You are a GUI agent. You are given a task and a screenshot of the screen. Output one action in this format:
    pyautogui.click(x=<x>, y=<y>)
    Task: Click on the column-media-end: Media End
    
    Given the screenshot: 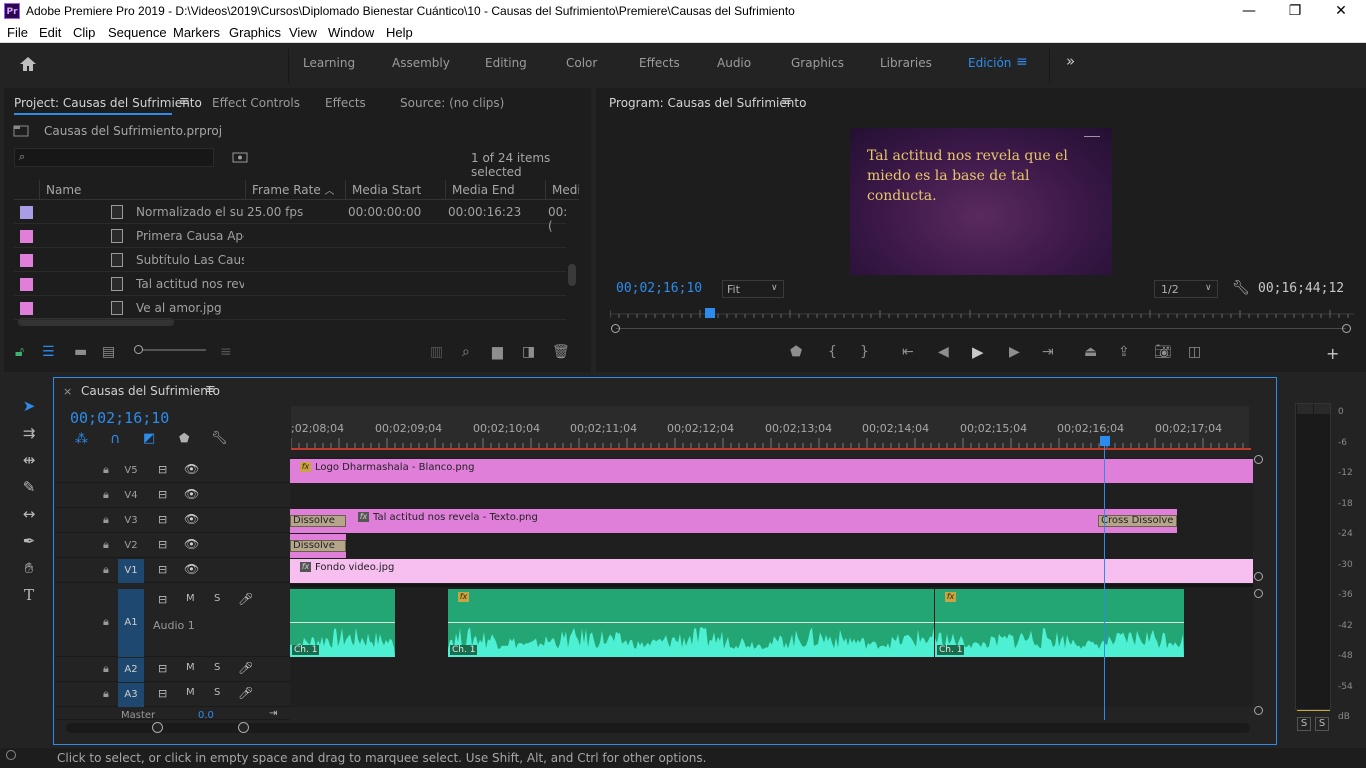 What is the action you would take?
    pyautogui.click(x=495, y=190)
    